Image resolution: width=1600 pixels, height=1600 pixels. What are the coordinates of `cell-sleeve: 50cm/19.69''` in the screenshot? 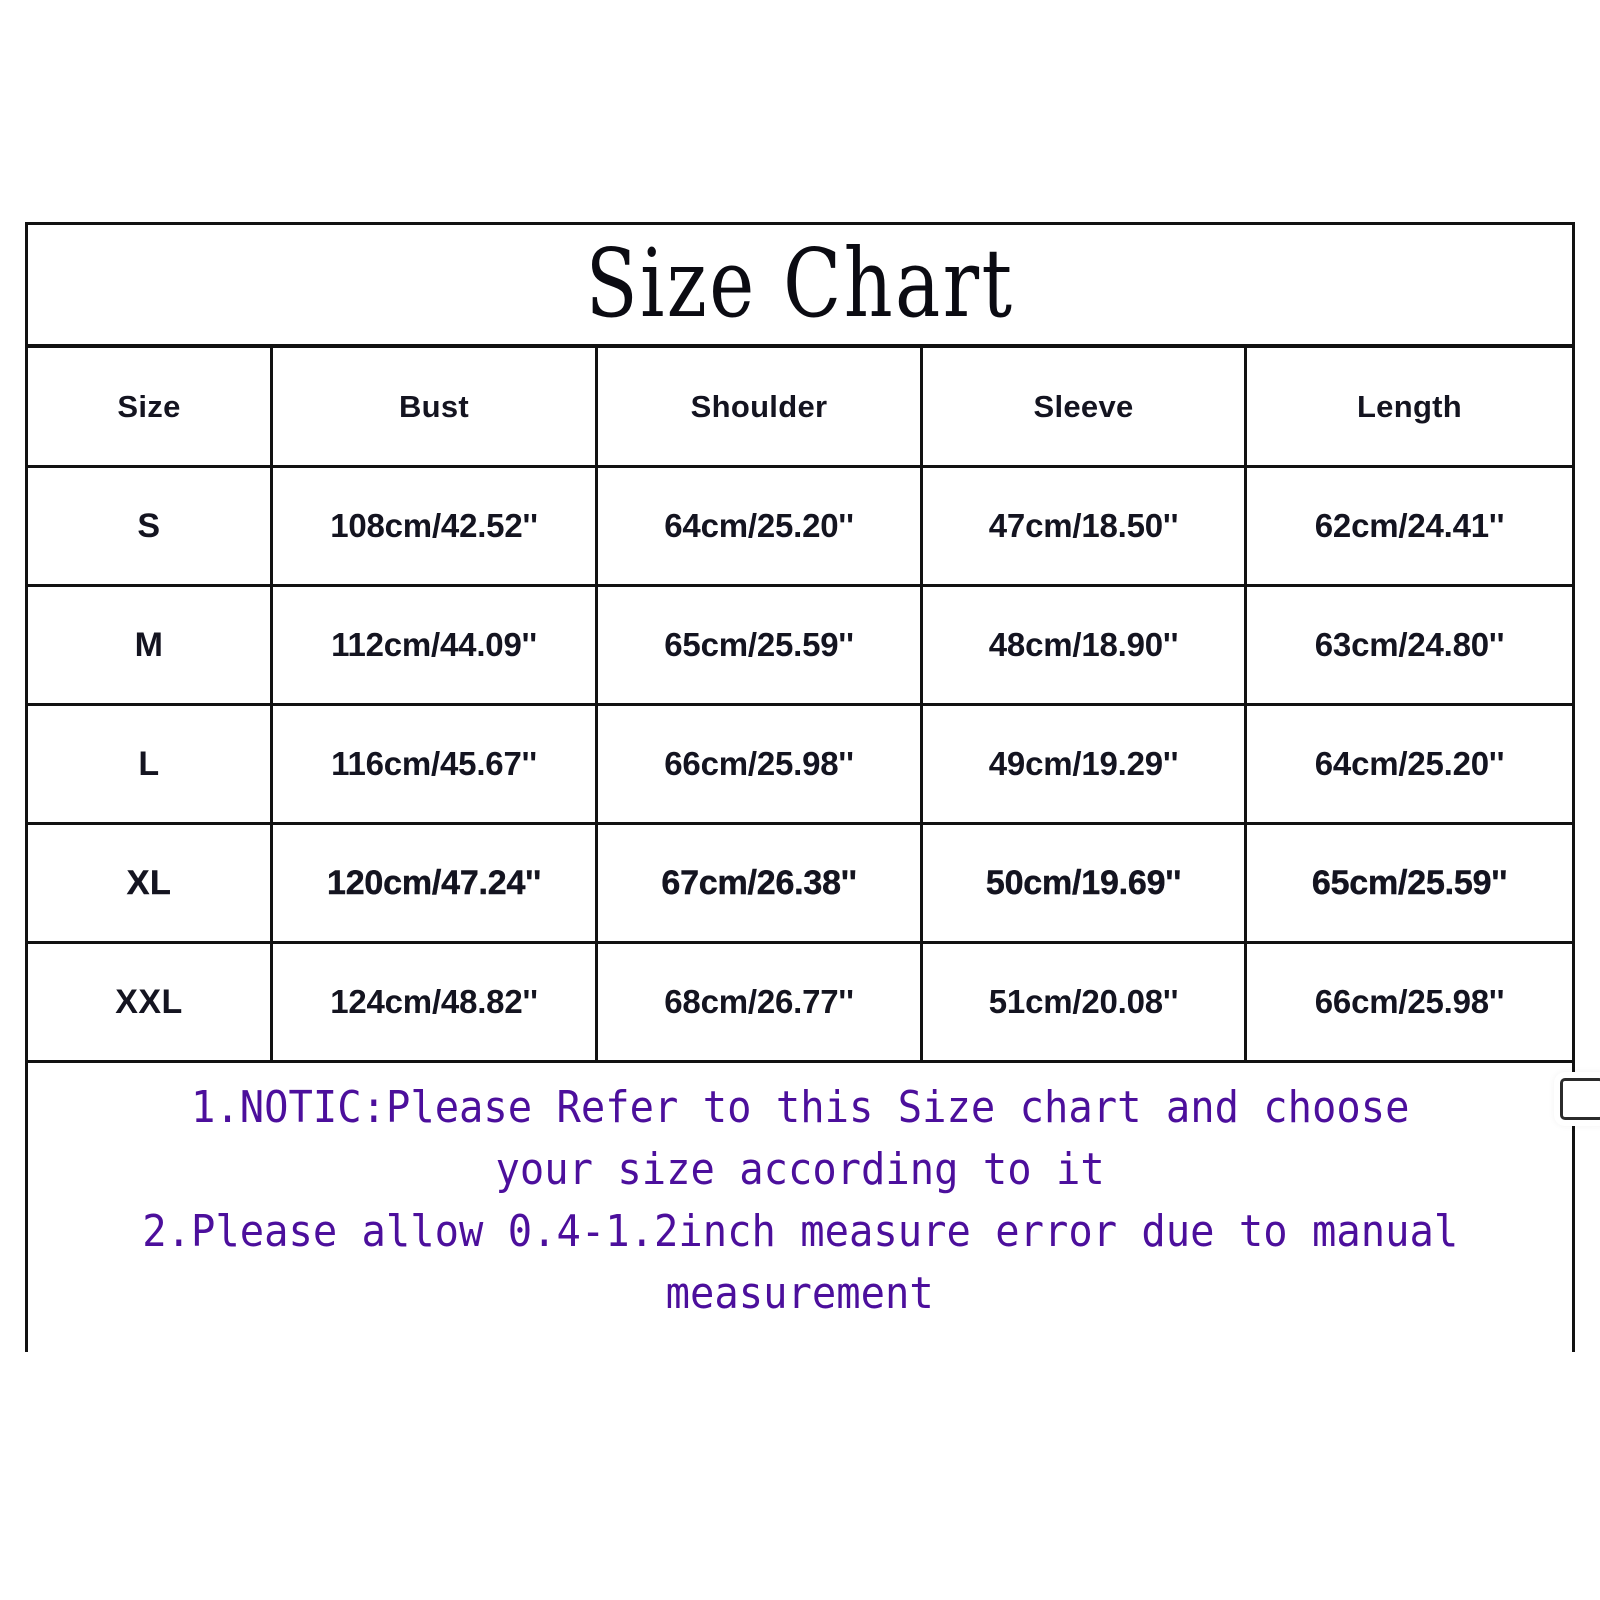 It's located at (1085, 883).